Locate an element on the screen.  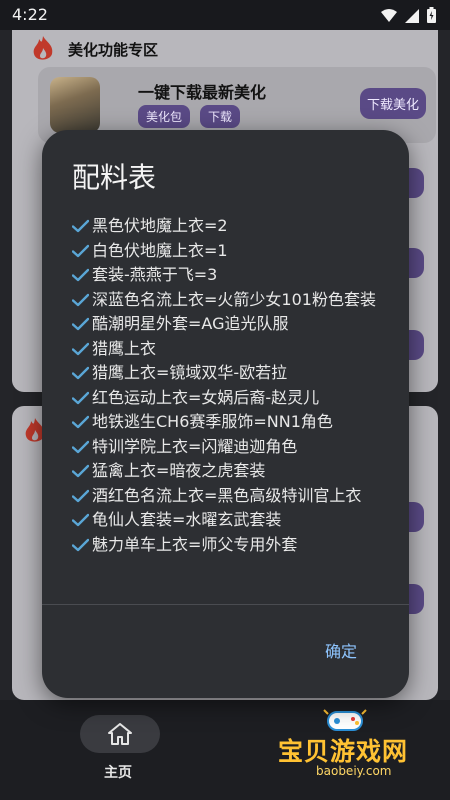
dialog-list-item: 特训学院上衣=闪耀迪迦角色 is located at coordinates (232, 447).